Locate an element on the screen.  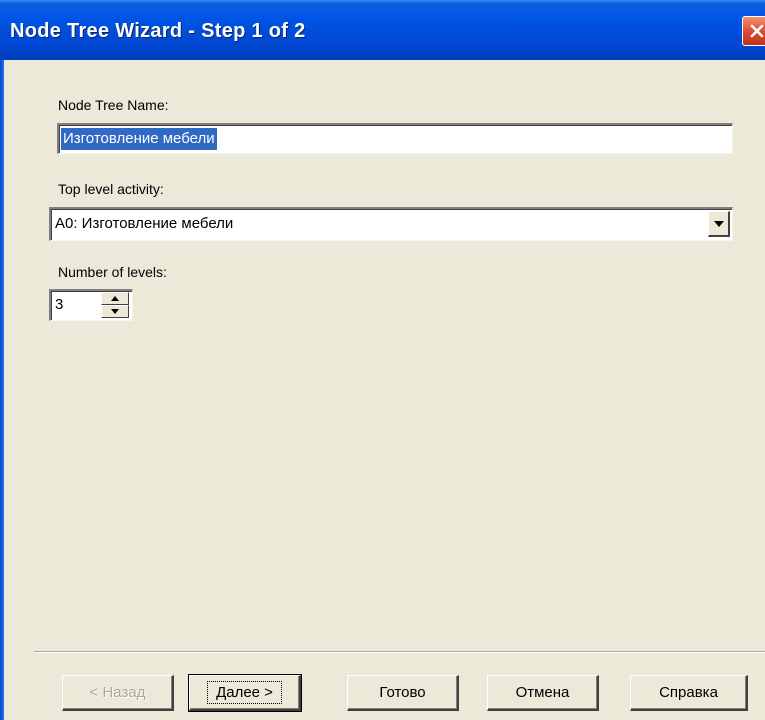
number-of-levels-label: Number of levels: is located at coordinates (112, 272).